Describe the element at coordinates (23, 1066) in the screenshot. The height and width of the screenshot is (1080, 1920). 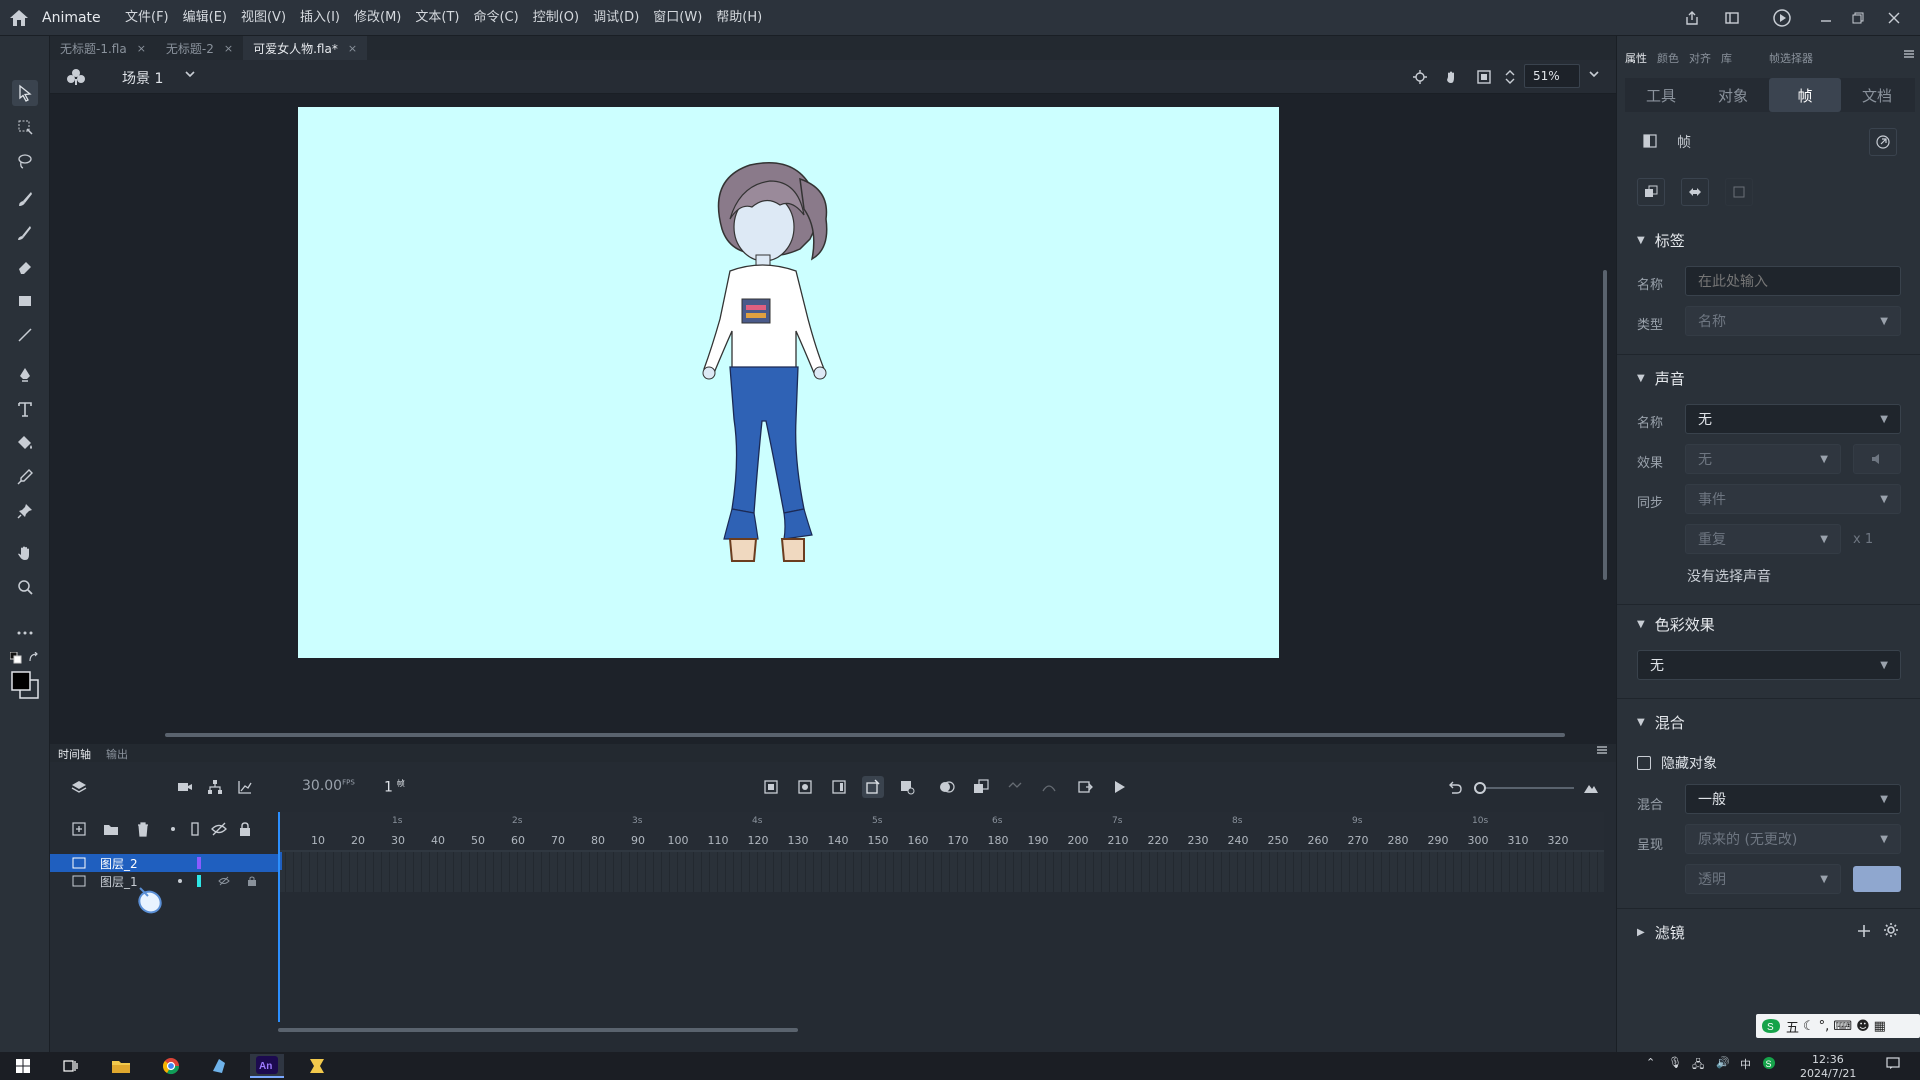
I see `windows-start-icon` at that location.